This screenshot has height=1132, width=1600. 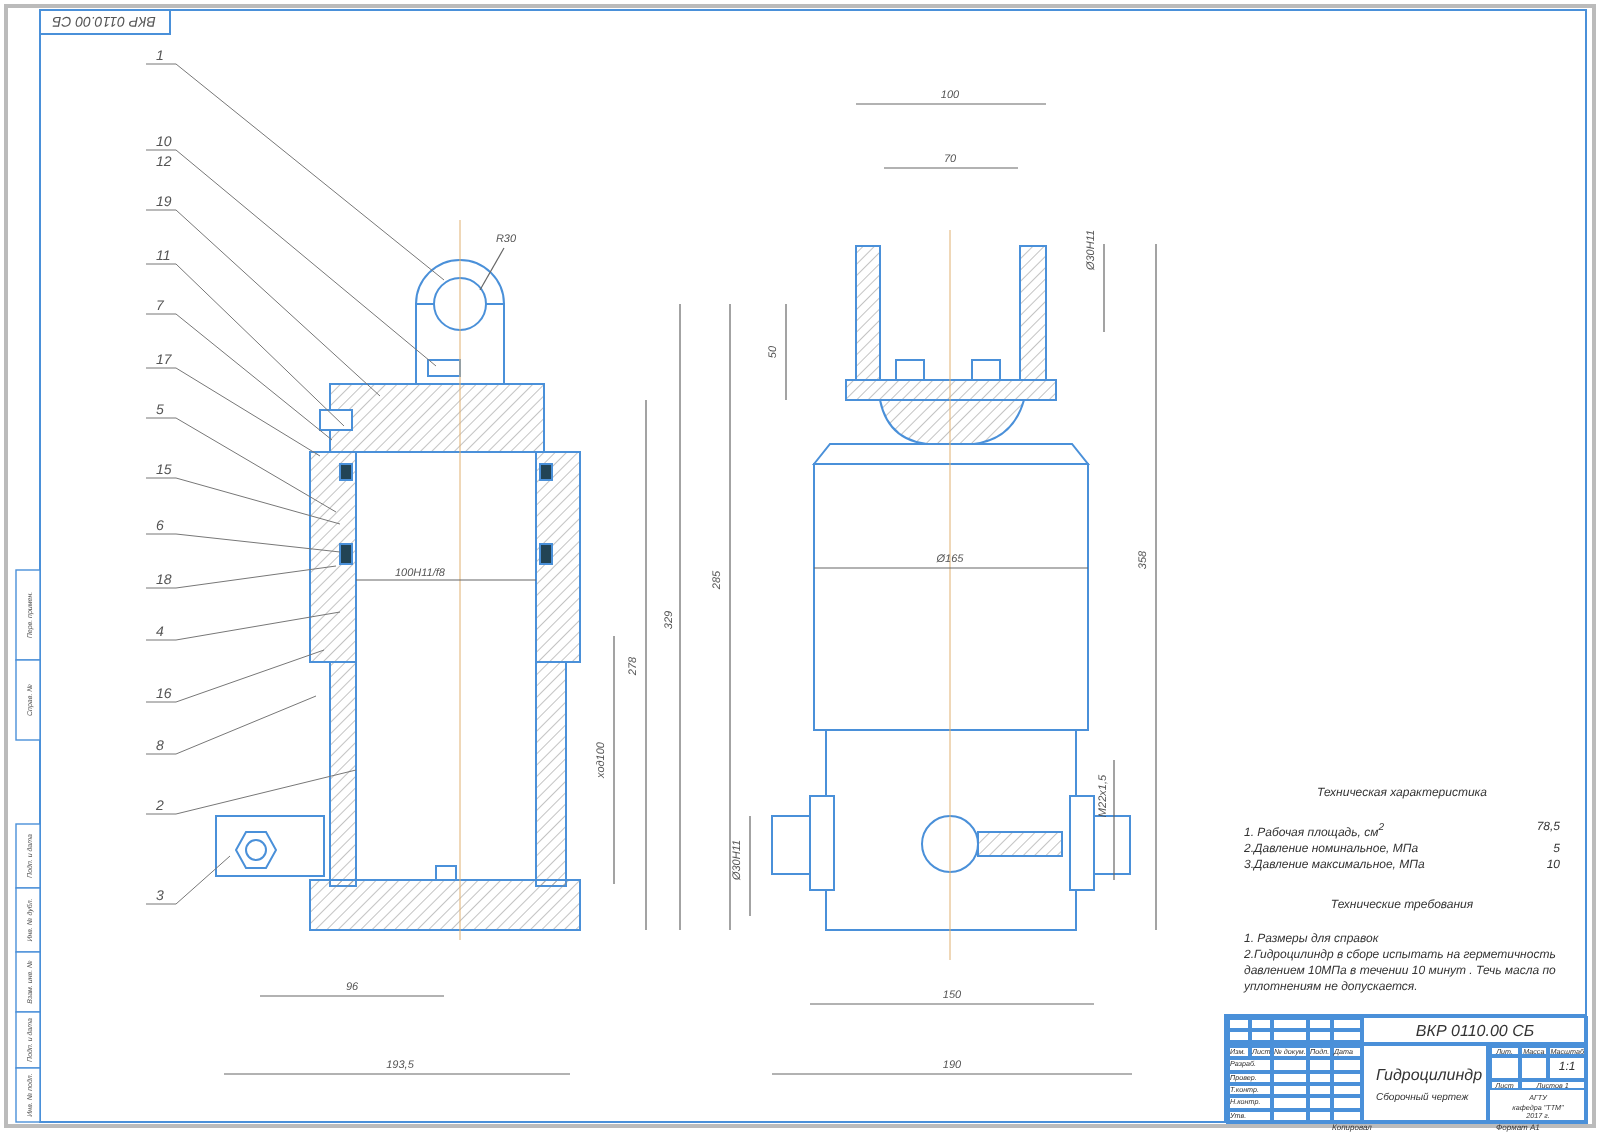 What do you see at coordinates (188, 880) in the screenshot?
I see `leader-line` at bounding box center [188, 880].